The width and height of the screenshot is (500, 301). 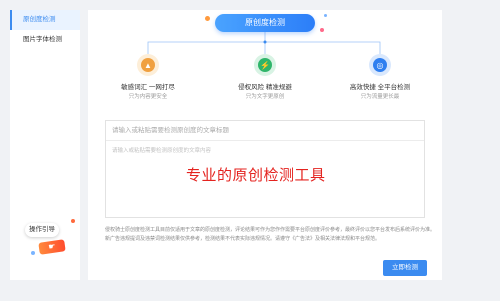 I want to click on feature-title: 侵权风险 精准规避, so click(x=265, y=87).